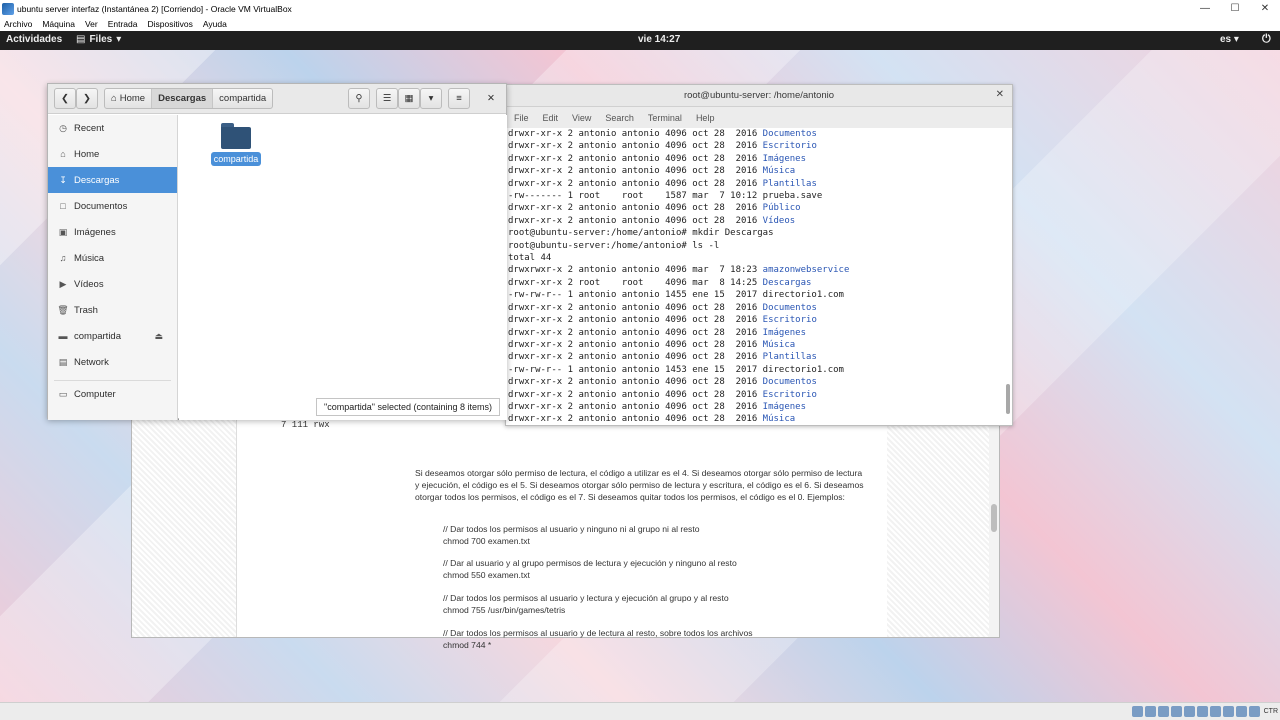 The height and width of the screenshot is (720, 1280). What do you see at coordinates (18, 24) in the screenshot?
I see `menu-archivo: Archivo` at bounding box center [18, 24].